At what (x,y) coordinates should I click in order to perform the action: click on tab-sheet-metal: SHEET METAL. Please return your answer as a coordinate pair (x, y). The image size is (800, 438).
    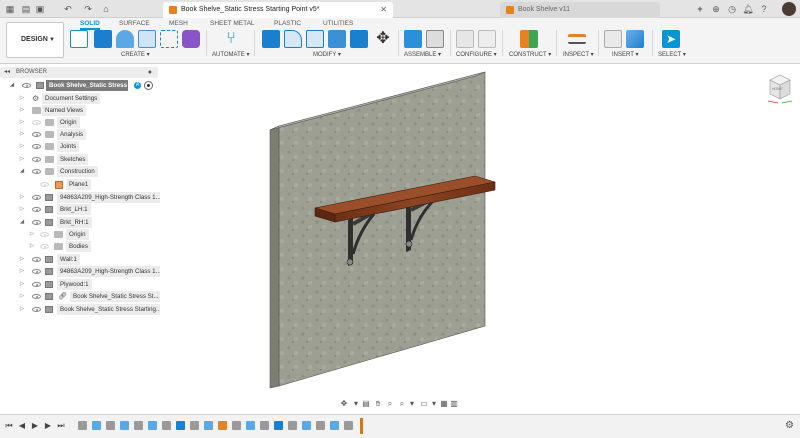
    Looking at the image, I should click on (232, 23).